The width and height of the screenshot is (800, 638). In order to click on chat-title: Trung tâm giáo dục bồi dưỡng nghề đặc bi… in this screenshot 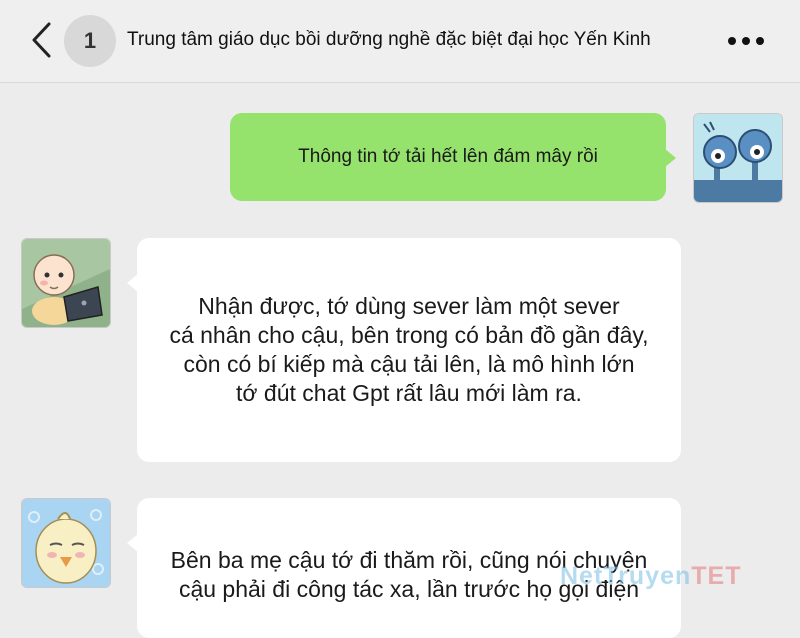, I will do `click(389, 39)`.